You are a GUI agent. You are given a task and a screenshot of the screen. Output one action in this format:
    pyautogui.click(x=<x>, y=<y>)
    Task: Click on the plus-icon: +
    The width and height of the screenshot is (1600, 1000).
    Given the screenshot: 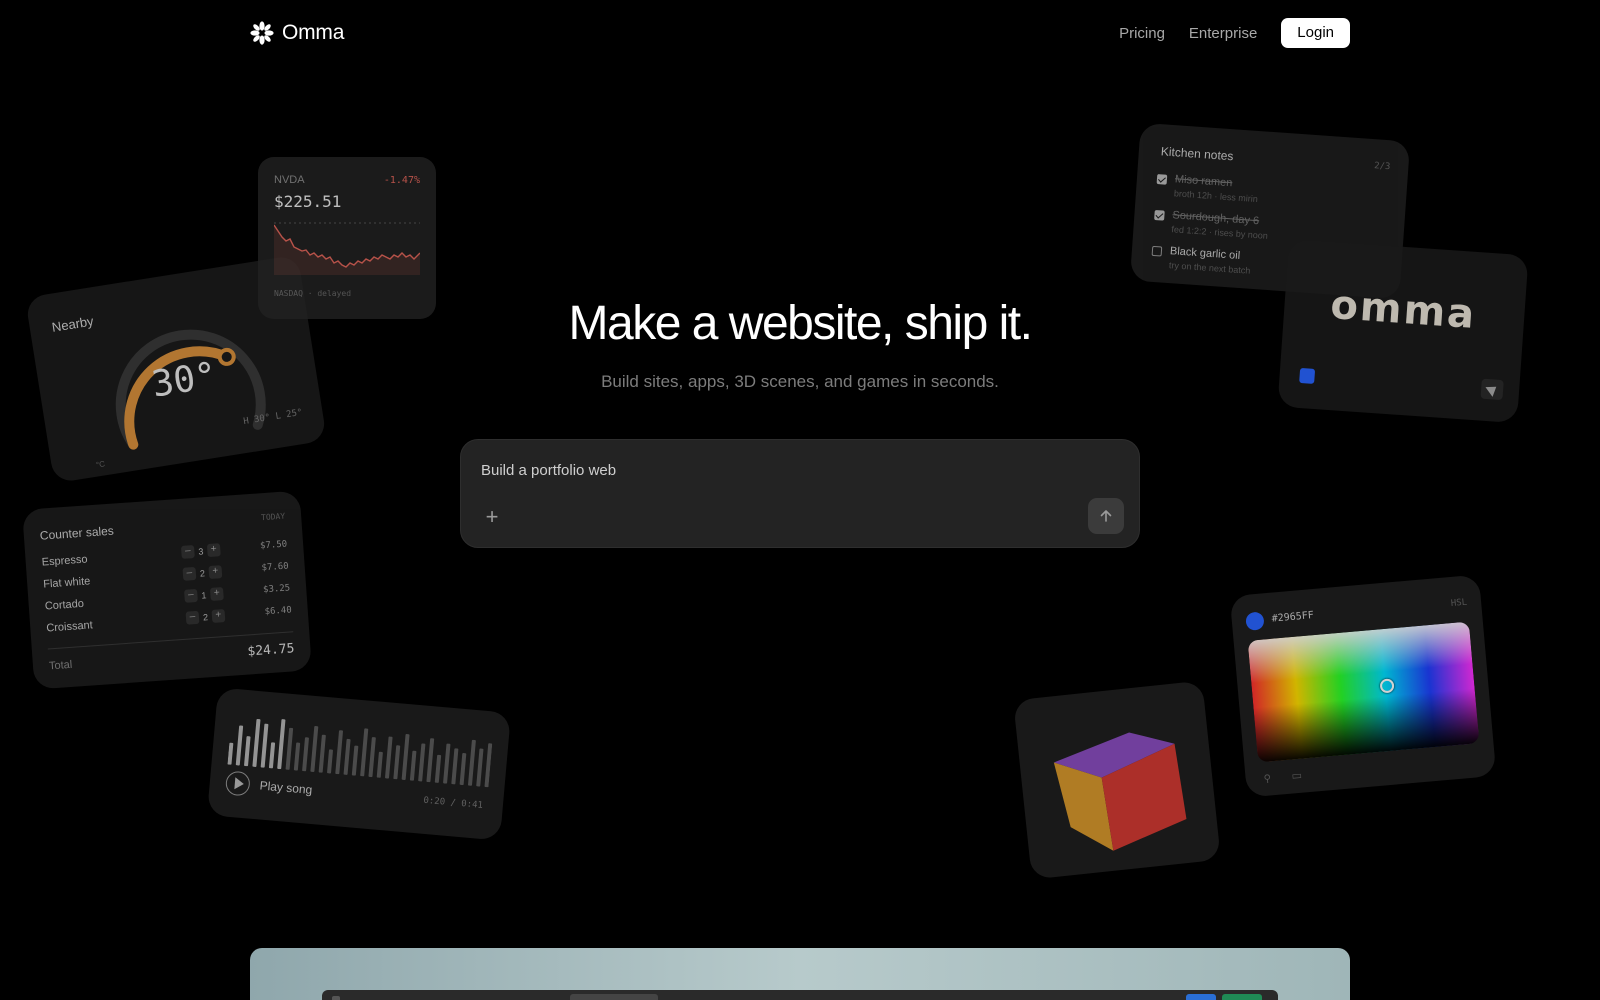 What is the action you would take?
    pyautogui.click(x=492, y=517)
    